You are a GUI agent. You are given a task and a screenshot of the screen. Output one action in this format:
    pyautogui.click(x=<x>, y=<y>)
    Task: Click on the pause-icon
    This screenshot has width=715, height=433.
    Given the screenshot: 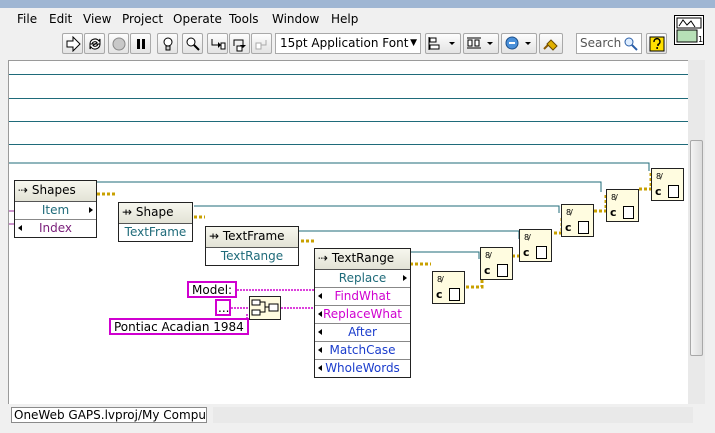 What is the action you would take?
    pyautogui.click(x=141, y=44)
    